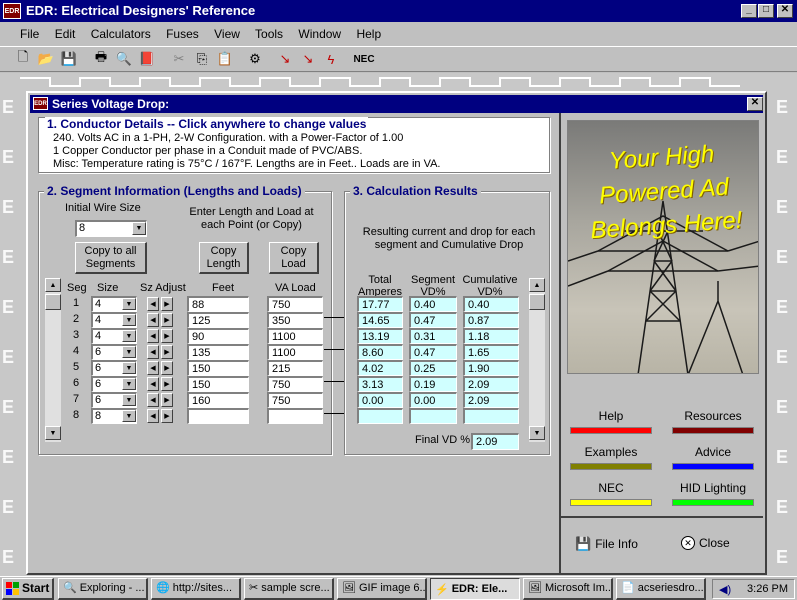 Image resolution: width=797 pixels, height=600 pixels. Describe the element at coordinates (294, 258) in the screenshot. I see `copy-load-button: Copy Load` at that location.